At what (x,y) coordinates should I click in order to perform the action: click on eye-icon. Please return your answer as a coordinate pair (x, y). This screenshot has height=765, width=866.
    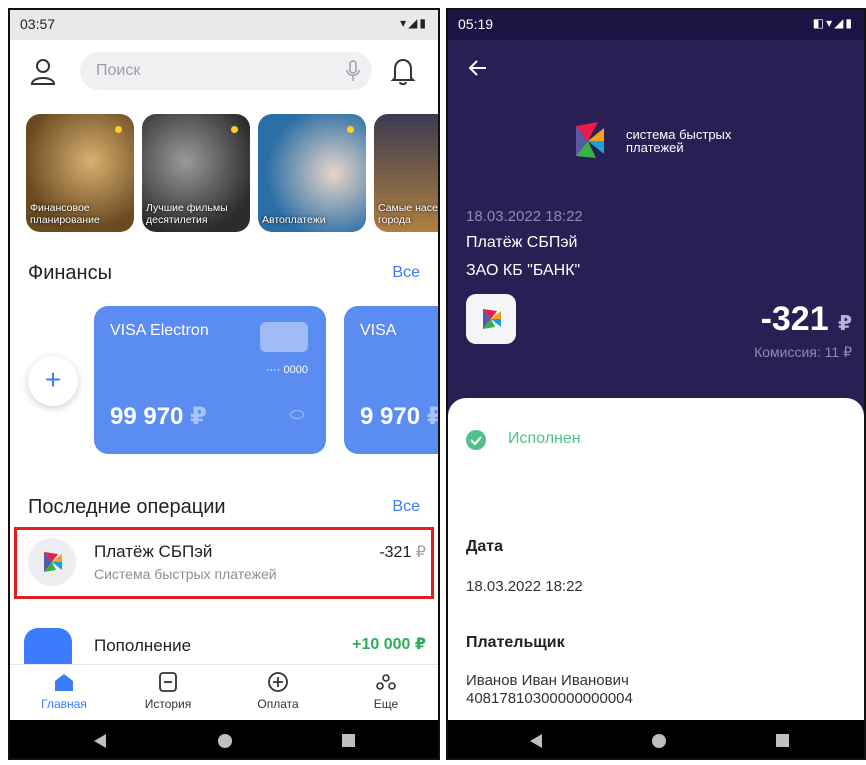
    Looking at the image, I should click on (297, 414).